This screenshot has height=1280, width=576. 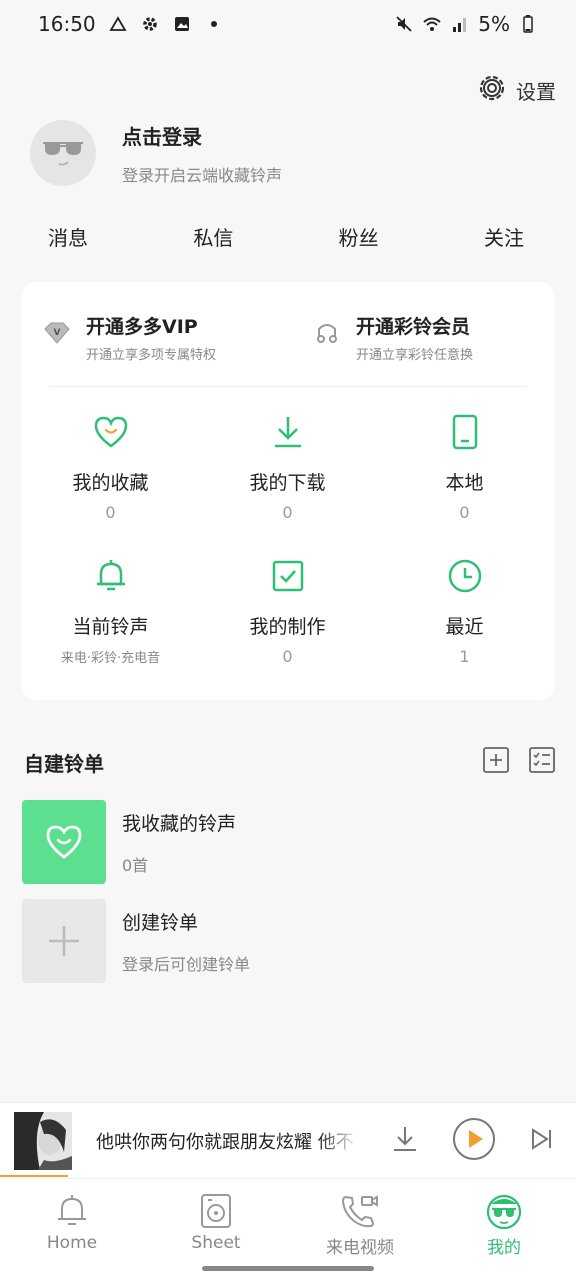 I want to click on profile-icon, so click(x=504, y=1211).